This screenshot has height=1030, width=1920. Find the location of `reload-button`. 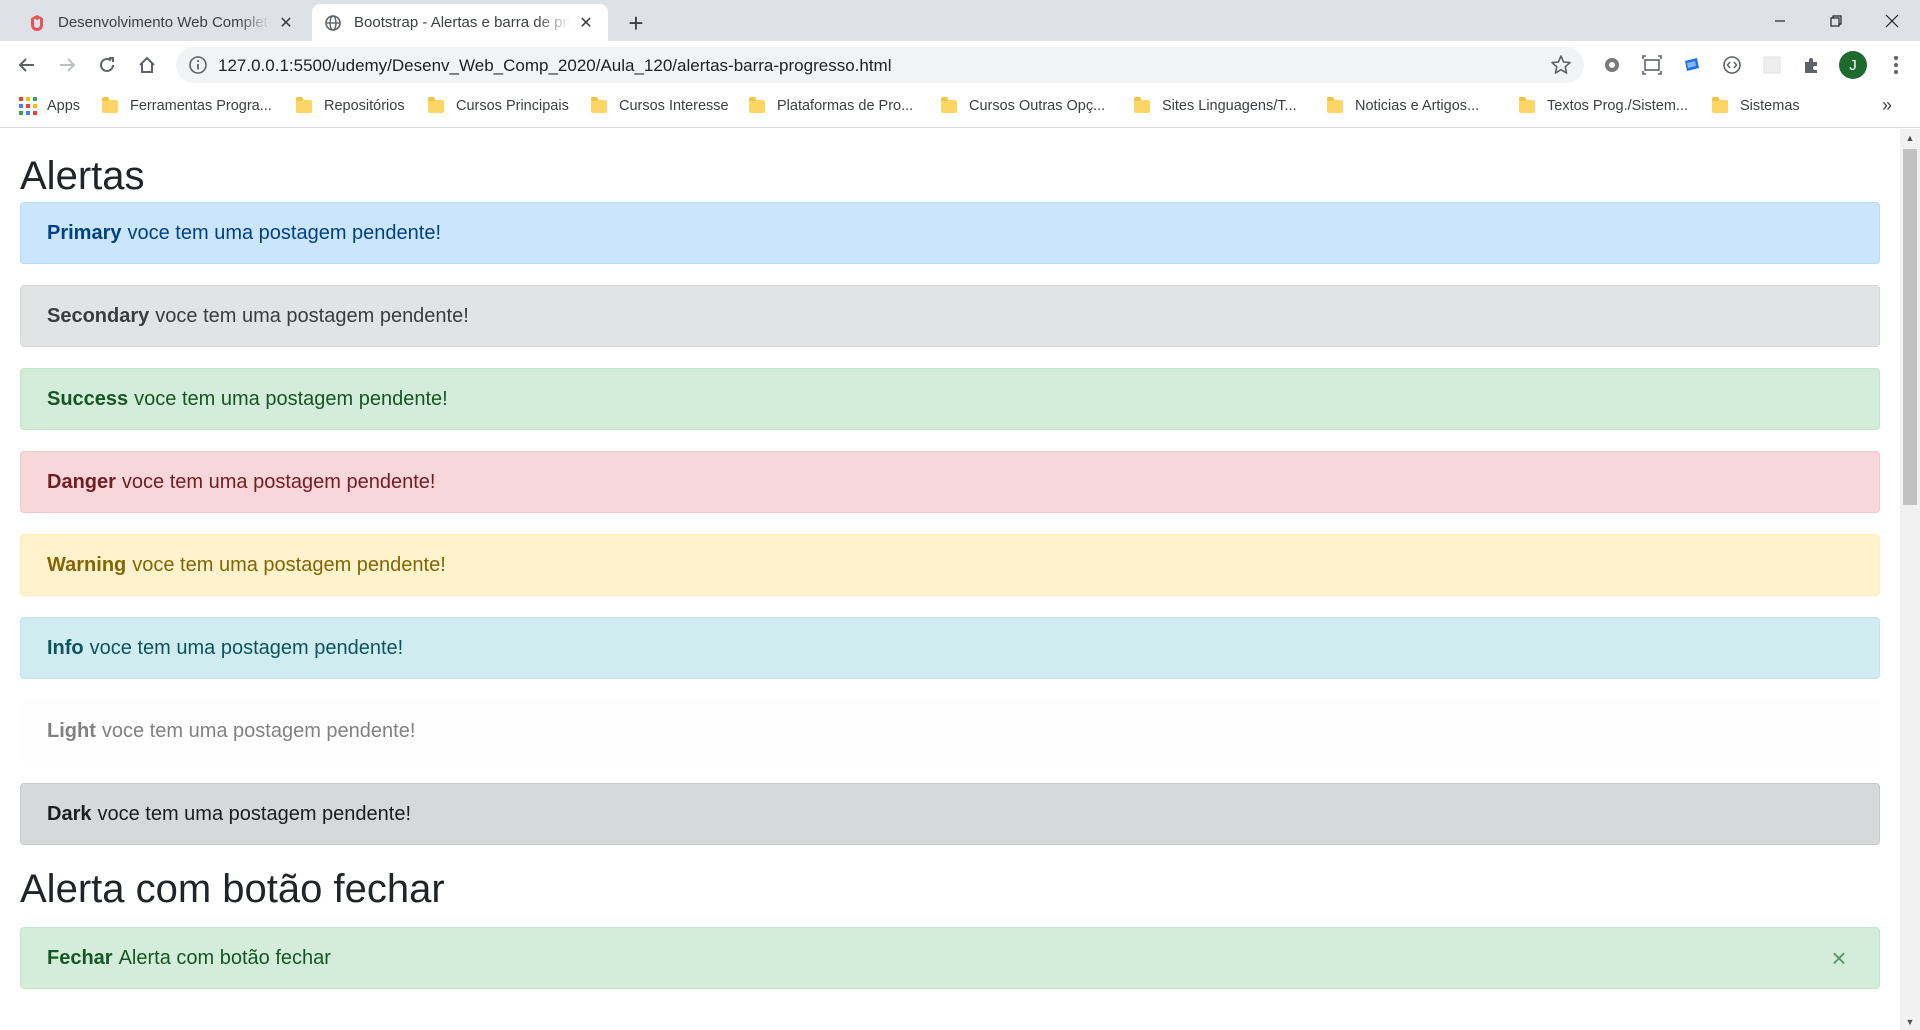

reload-button is located at coordinates (107, 65).